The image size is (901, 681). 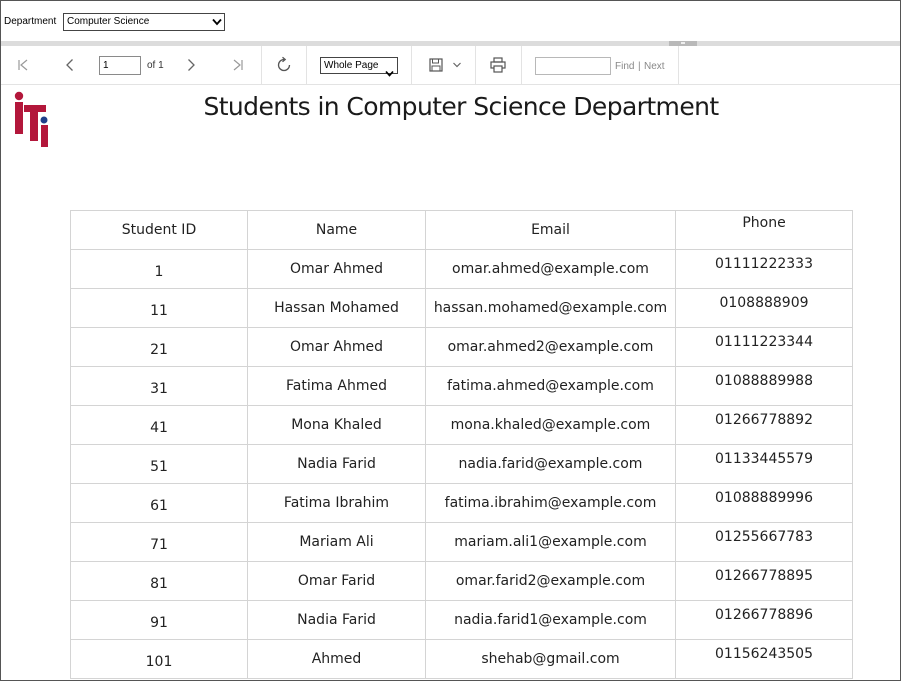 What do you see at coordinates (159, 269) in the screenshot?
I see `student-id-cell: 1` at bounding box center [159, 269].